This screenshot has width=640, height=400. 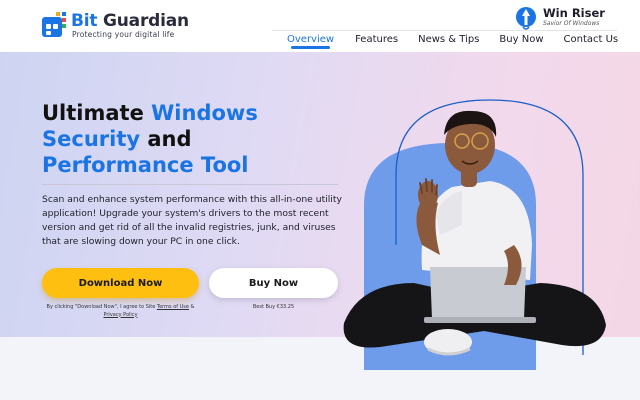 I want to click on nav-item-label: News & Tips, so click(x=449, y=39).